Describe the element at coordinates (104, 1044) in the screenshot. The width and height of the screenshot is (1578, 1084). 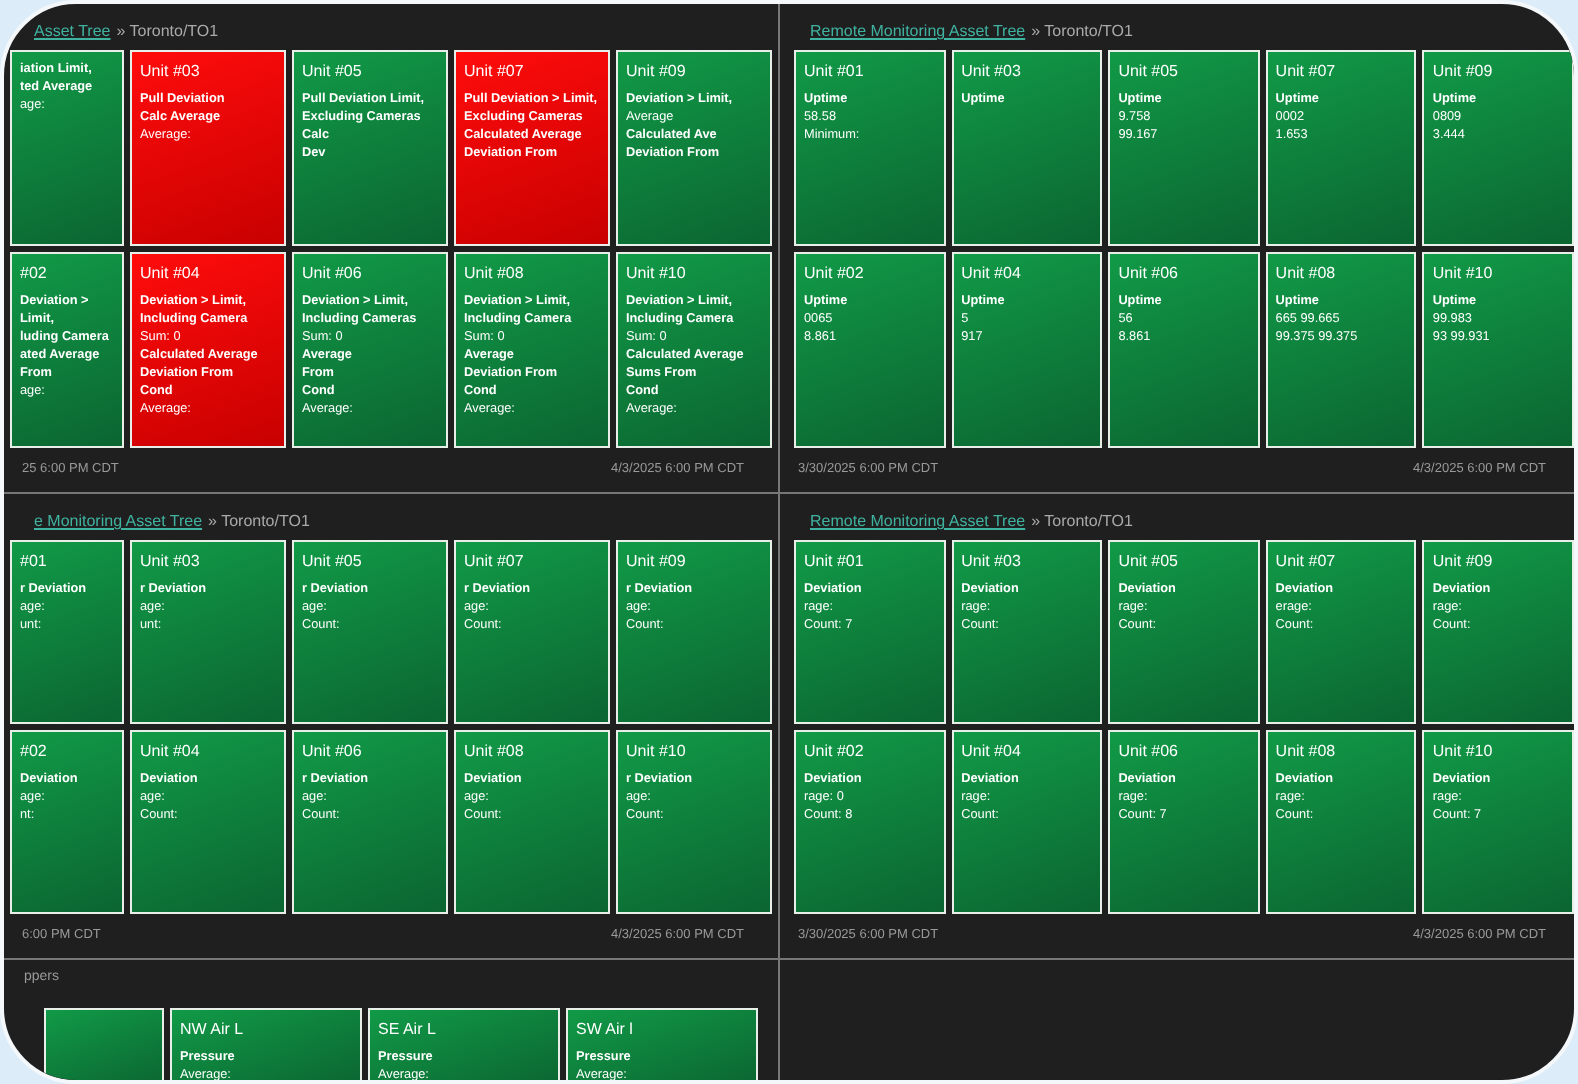
I see `unit-tile` at that location.